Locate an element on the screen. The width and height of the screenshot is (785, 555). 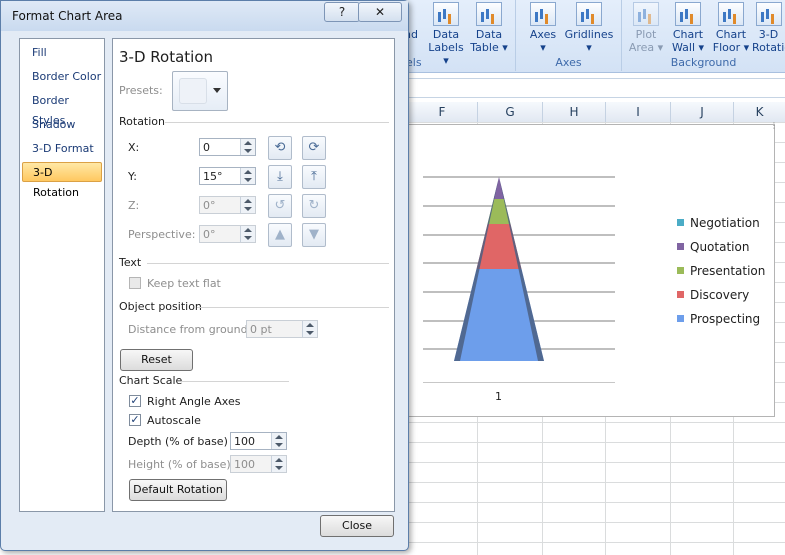
tilt-down-icon: ⤓ is located at coordinates (280, 176).